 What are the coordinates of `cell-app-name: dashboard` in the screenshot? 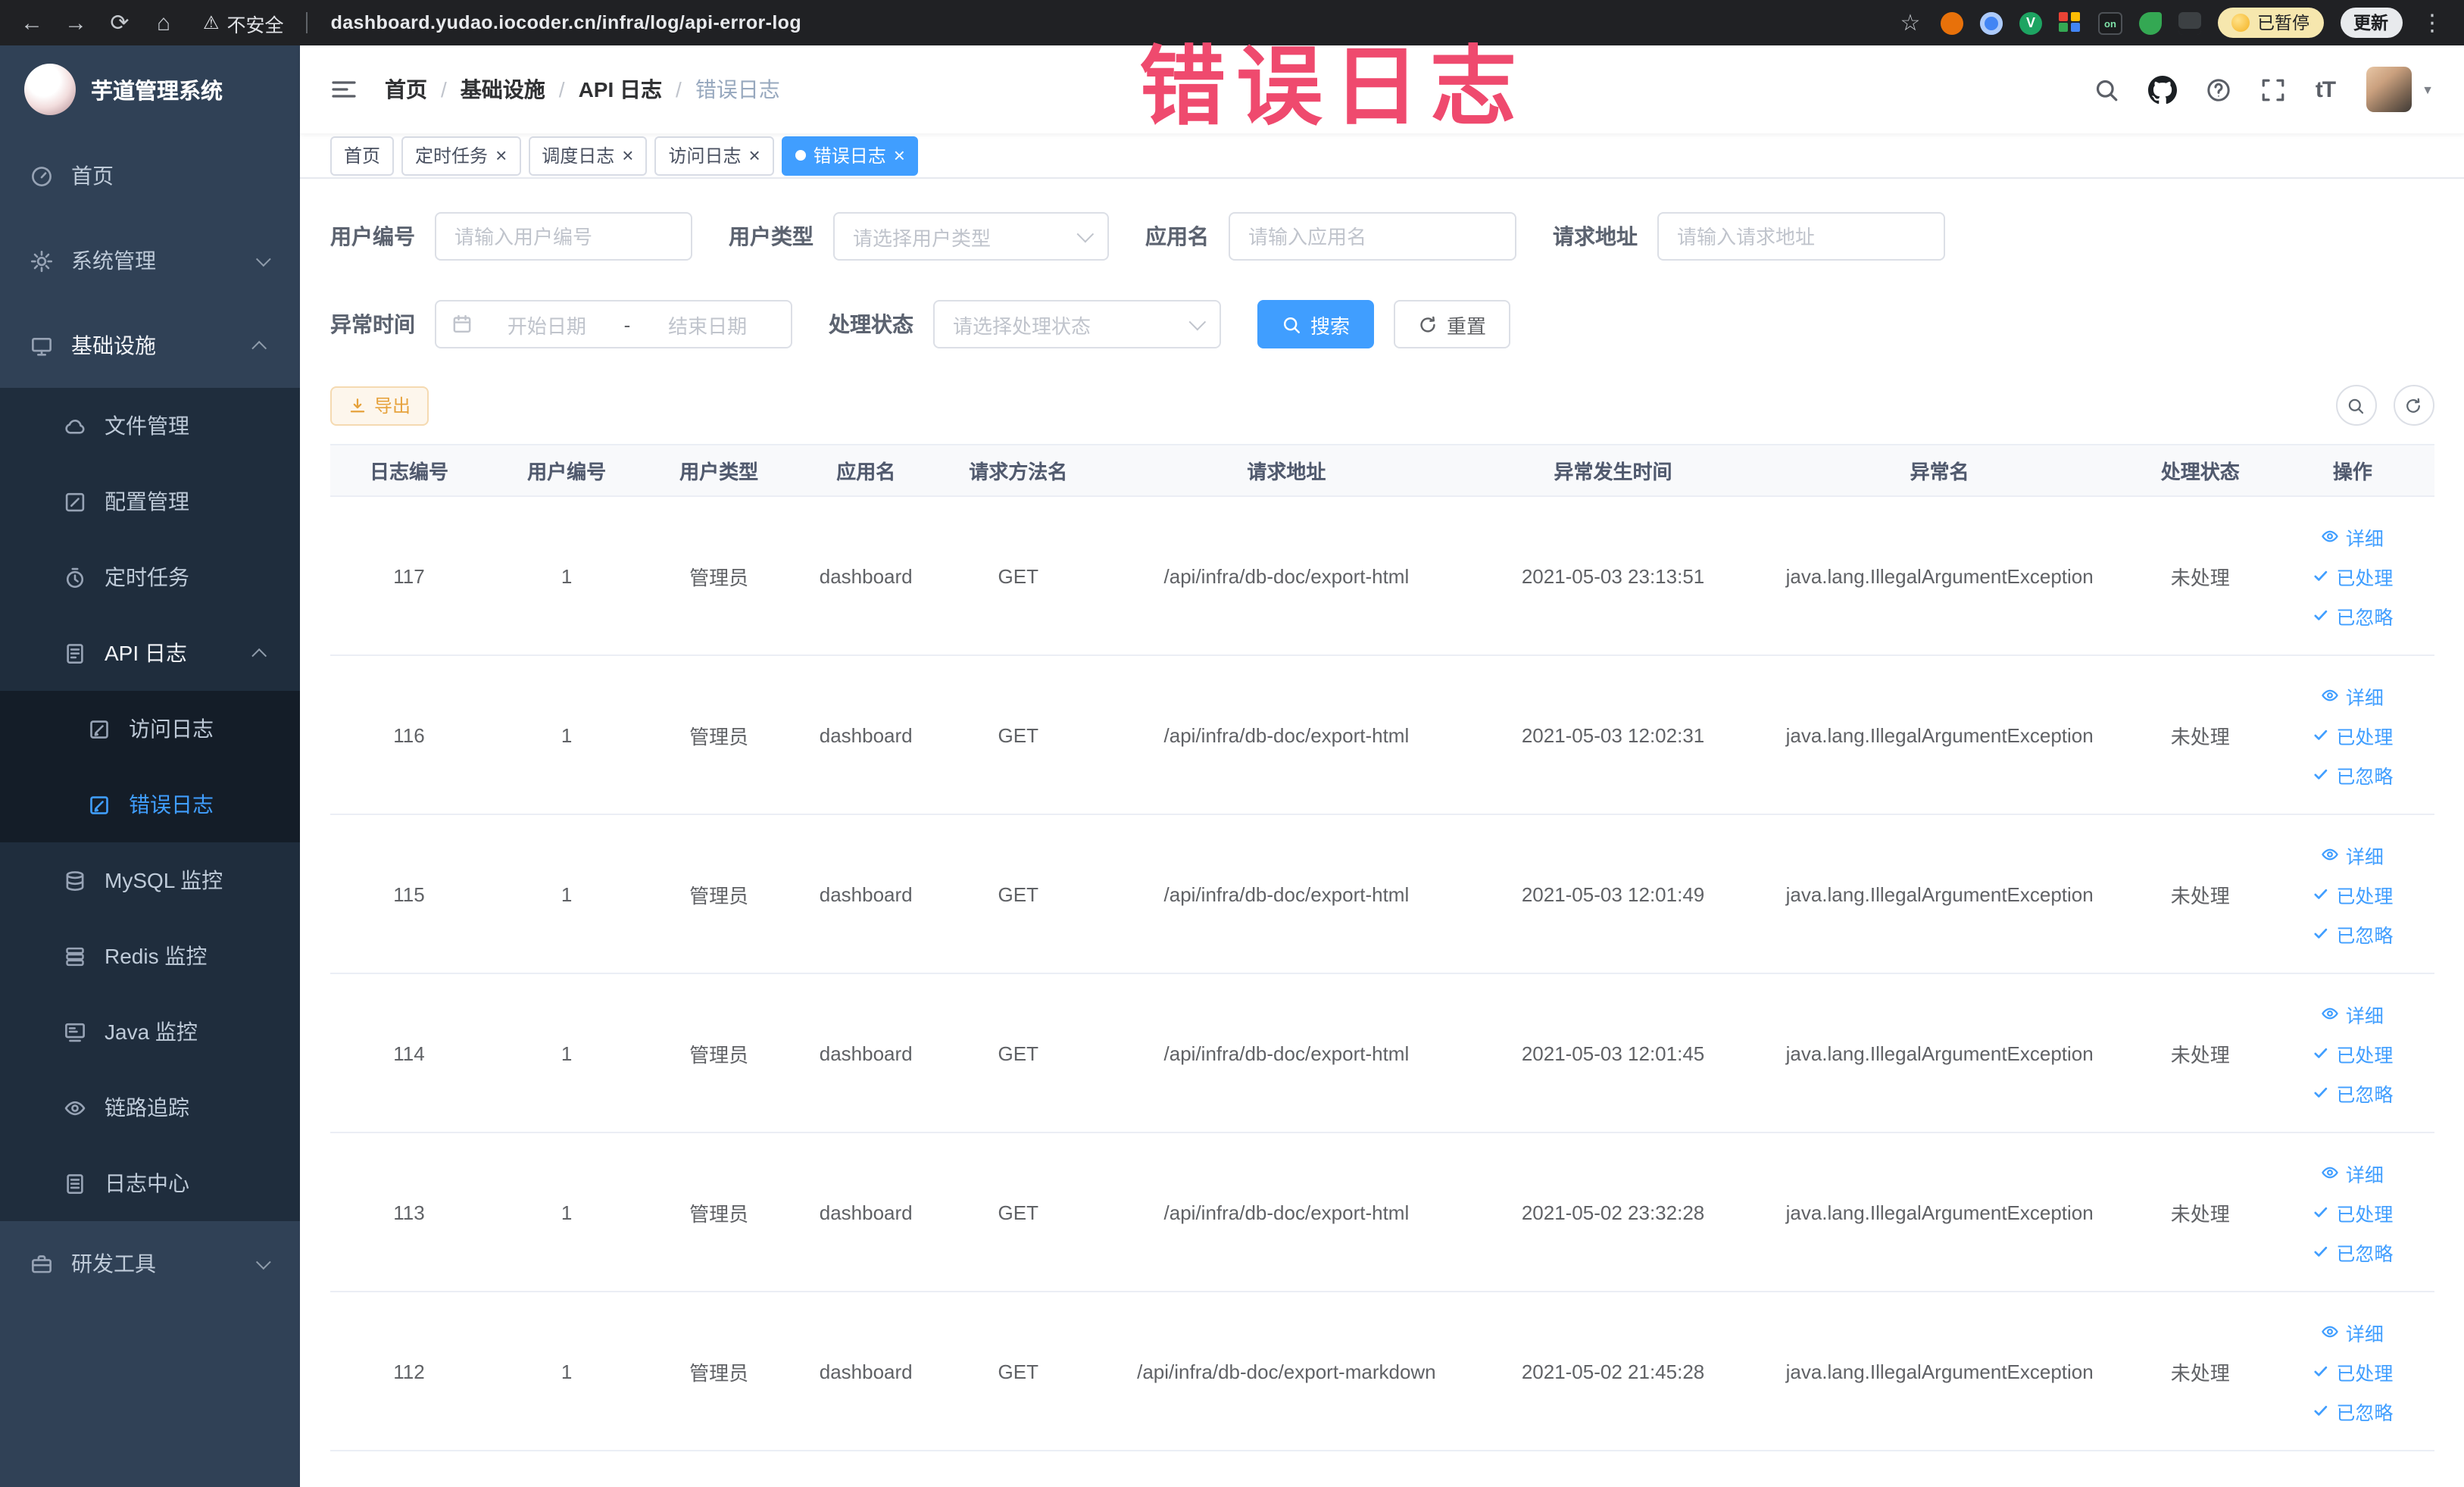 It's located at (866, 735).